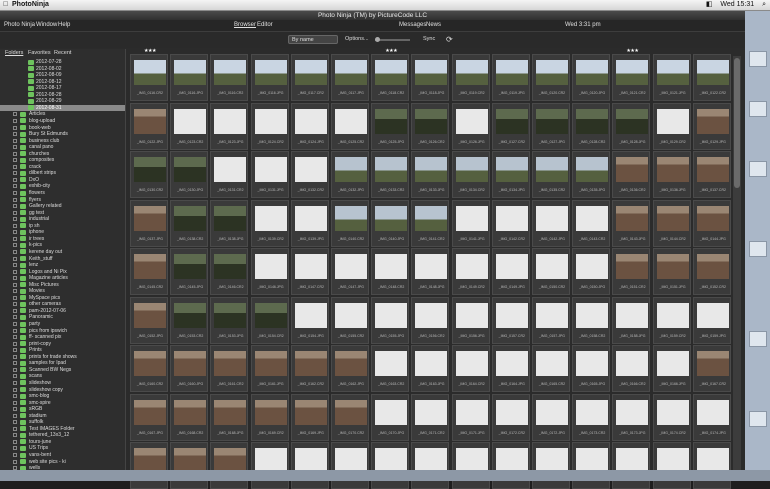  What do you see at coordinates (309, 320) in the screenshot?
I see `thumbnail-cell: _IMG_0154.JPG` at bounding box center [309, 320].